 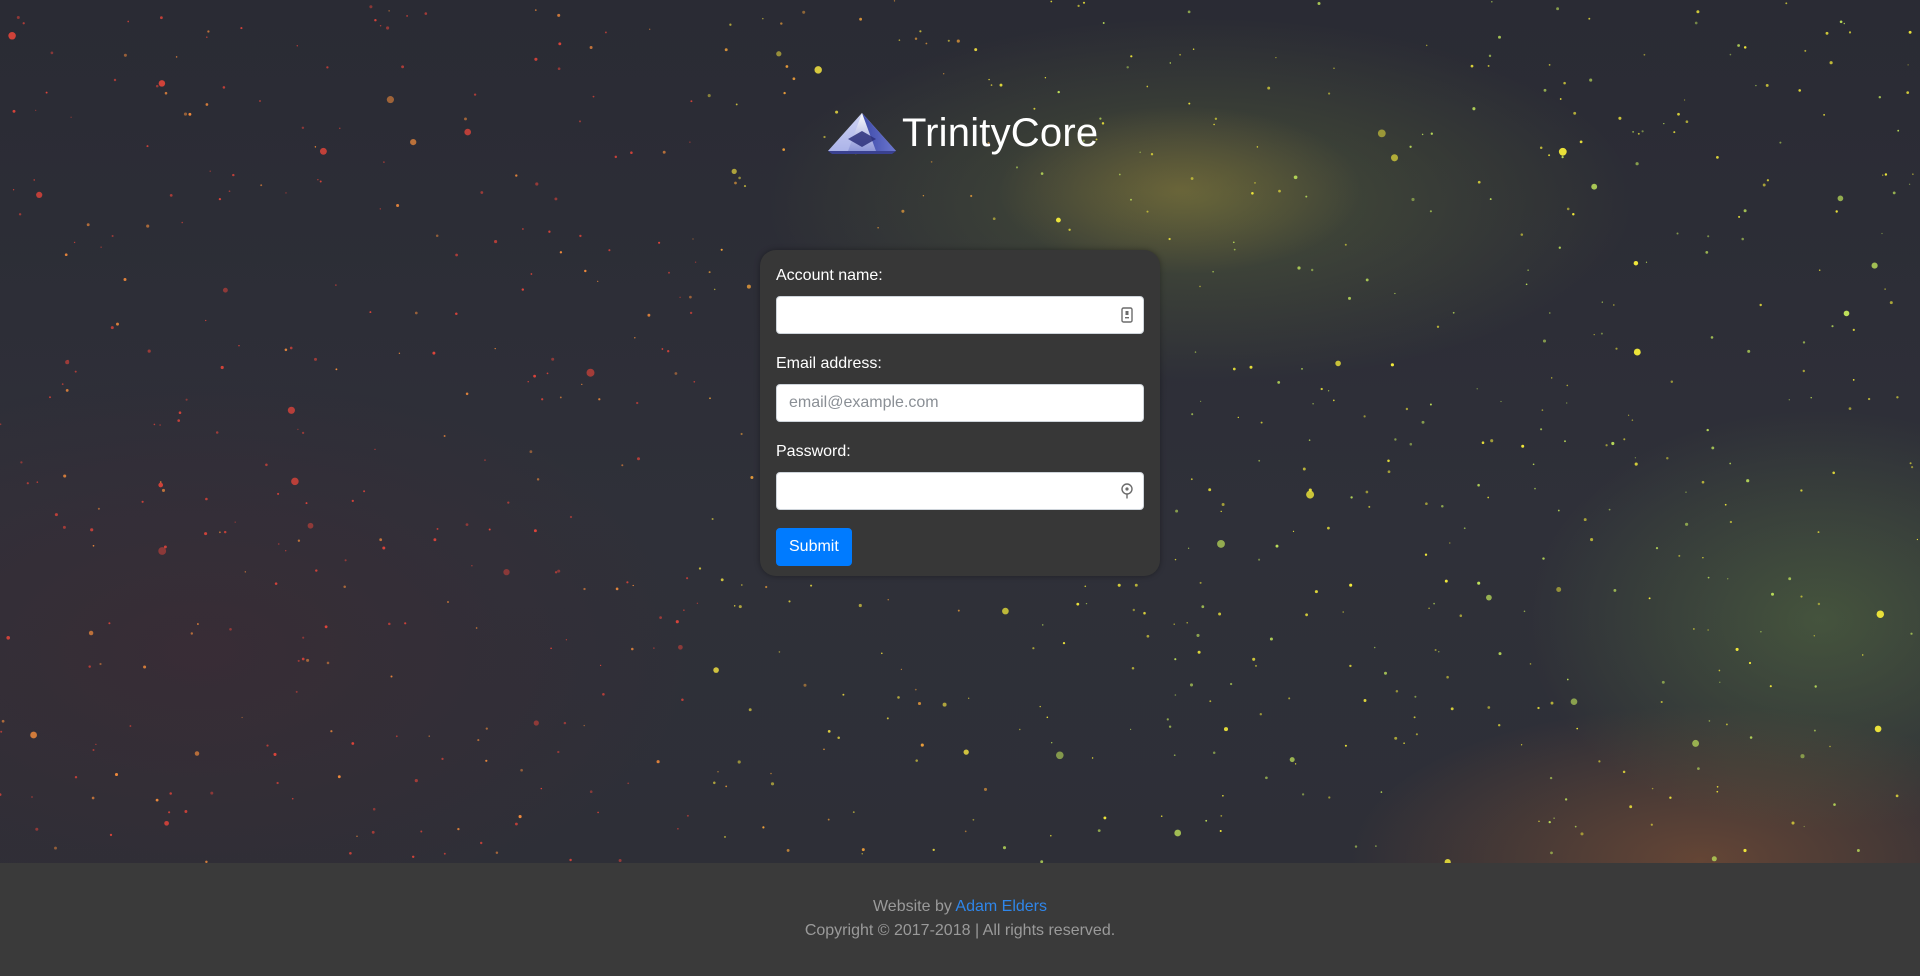 What do you see at coordinates (814, 547) in the screenshot?
I see `submit-button: Submit` at bounding box center [814, 547].